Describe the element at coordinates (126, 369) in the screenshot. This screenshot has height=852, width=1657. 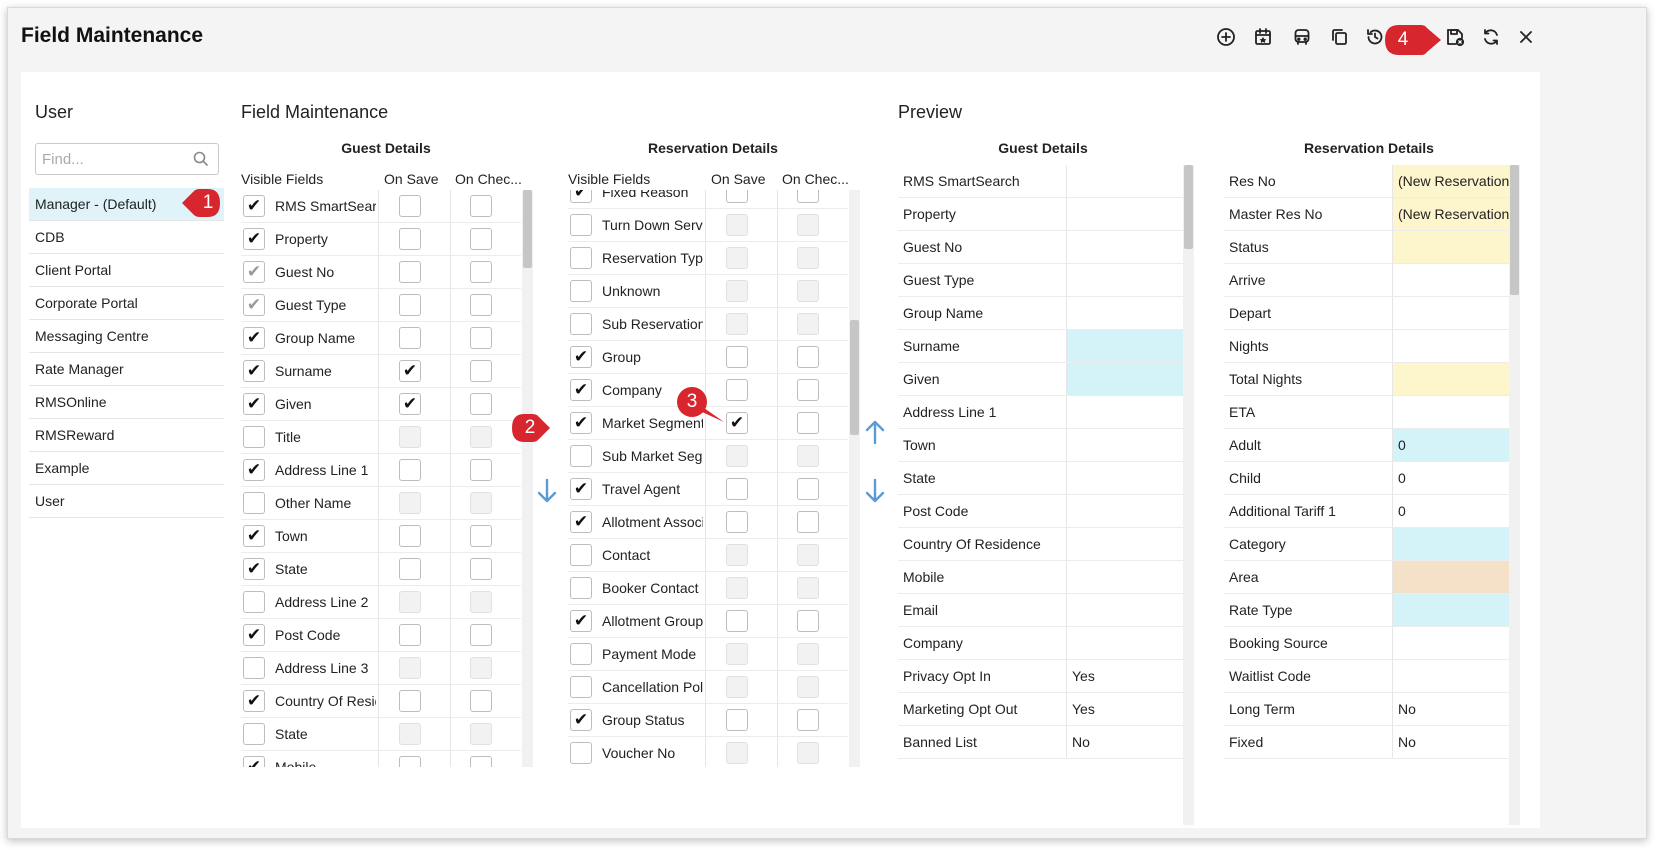
I see `user-list-item: Rate Manager` at that location.